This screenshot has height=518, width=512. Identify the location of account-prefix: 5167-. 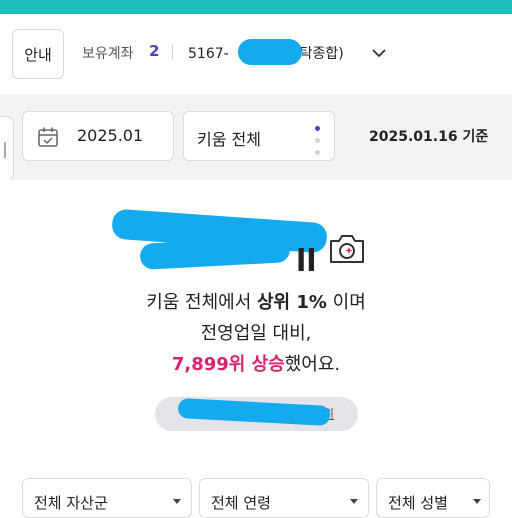
(208, 54).